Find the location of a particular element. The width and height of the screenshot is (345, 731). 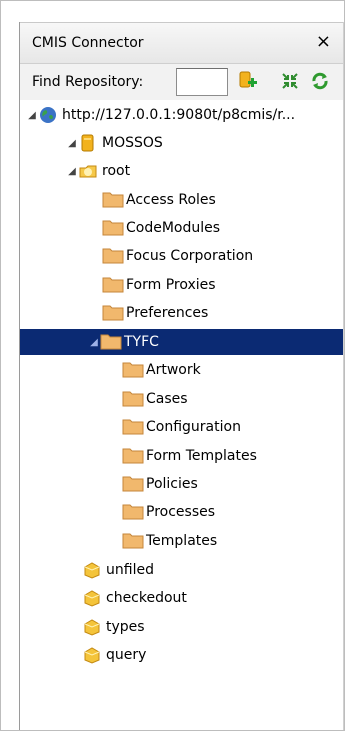

tree-folder-templates: Templates is located at coordinates (181, 541).